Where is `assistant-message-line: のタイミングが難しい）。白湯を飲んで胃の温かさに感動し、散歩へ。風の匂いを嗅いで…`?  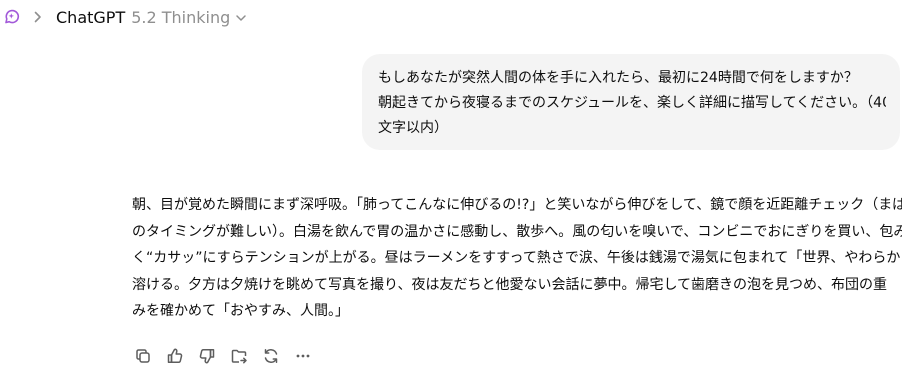
assistant-message-line: のタイミングが難しい）。白湯を飲んで胃の温かさに感動し、散歩へ。風の匂いを嗅いで… is located at coordinates (517, 231).